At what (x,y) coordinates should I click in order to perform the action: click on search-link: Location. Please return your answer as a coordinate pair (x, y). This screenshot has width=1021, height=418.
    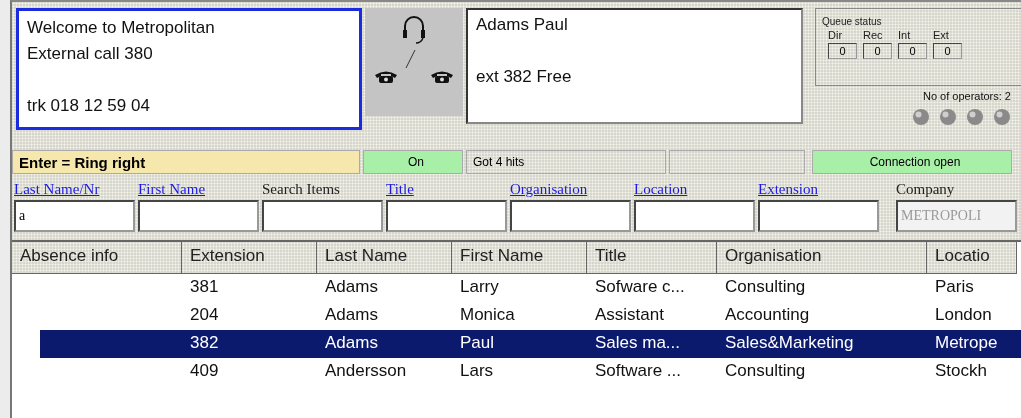
    Looking at the image, I should click on (694, 189).